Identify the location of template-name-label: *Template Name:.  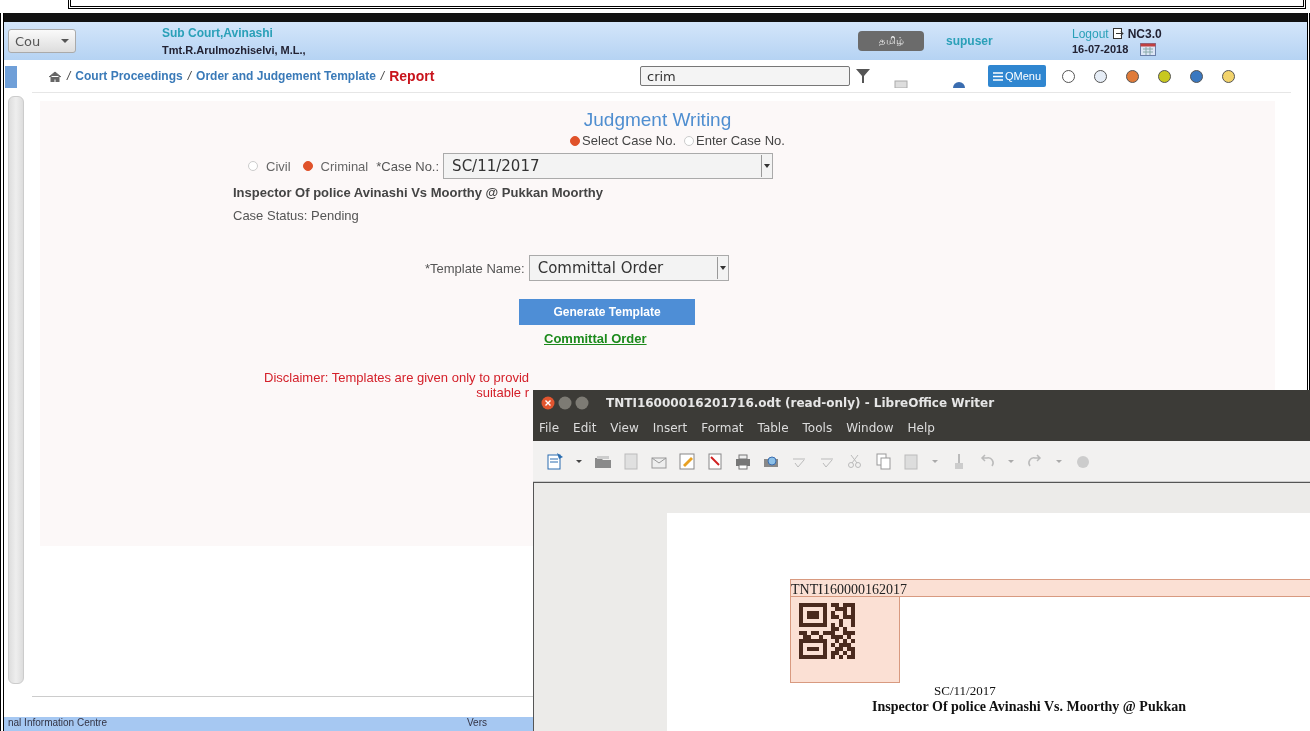
(475, 268).